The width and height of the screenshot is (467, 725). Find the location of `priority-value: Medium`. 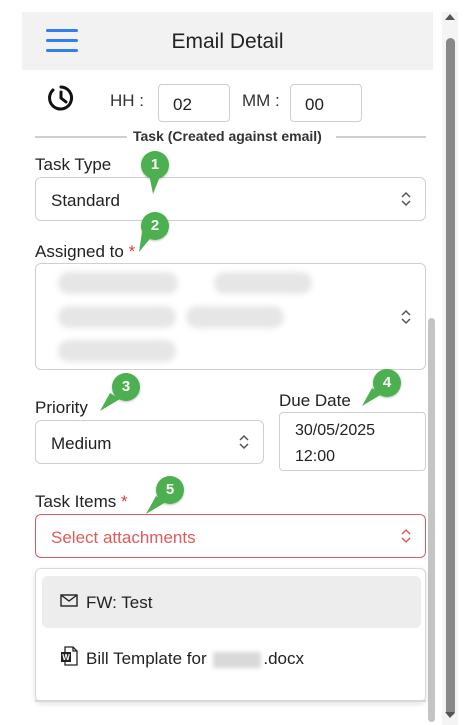

priority-value: Medium is located at coordinates (81, 443).